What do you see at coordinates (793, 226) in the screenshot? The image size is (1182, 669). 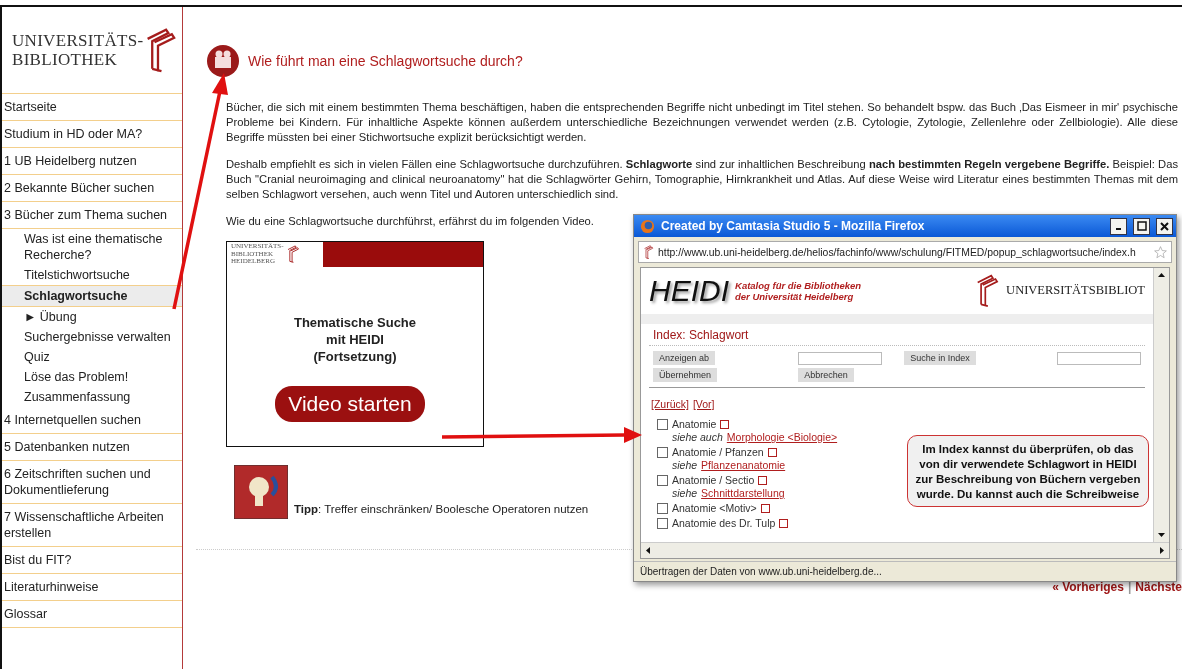 I see `window-title: Created by Camtasia Studio 5 - Mozilla Firefox` at bounding box center [793, 226].